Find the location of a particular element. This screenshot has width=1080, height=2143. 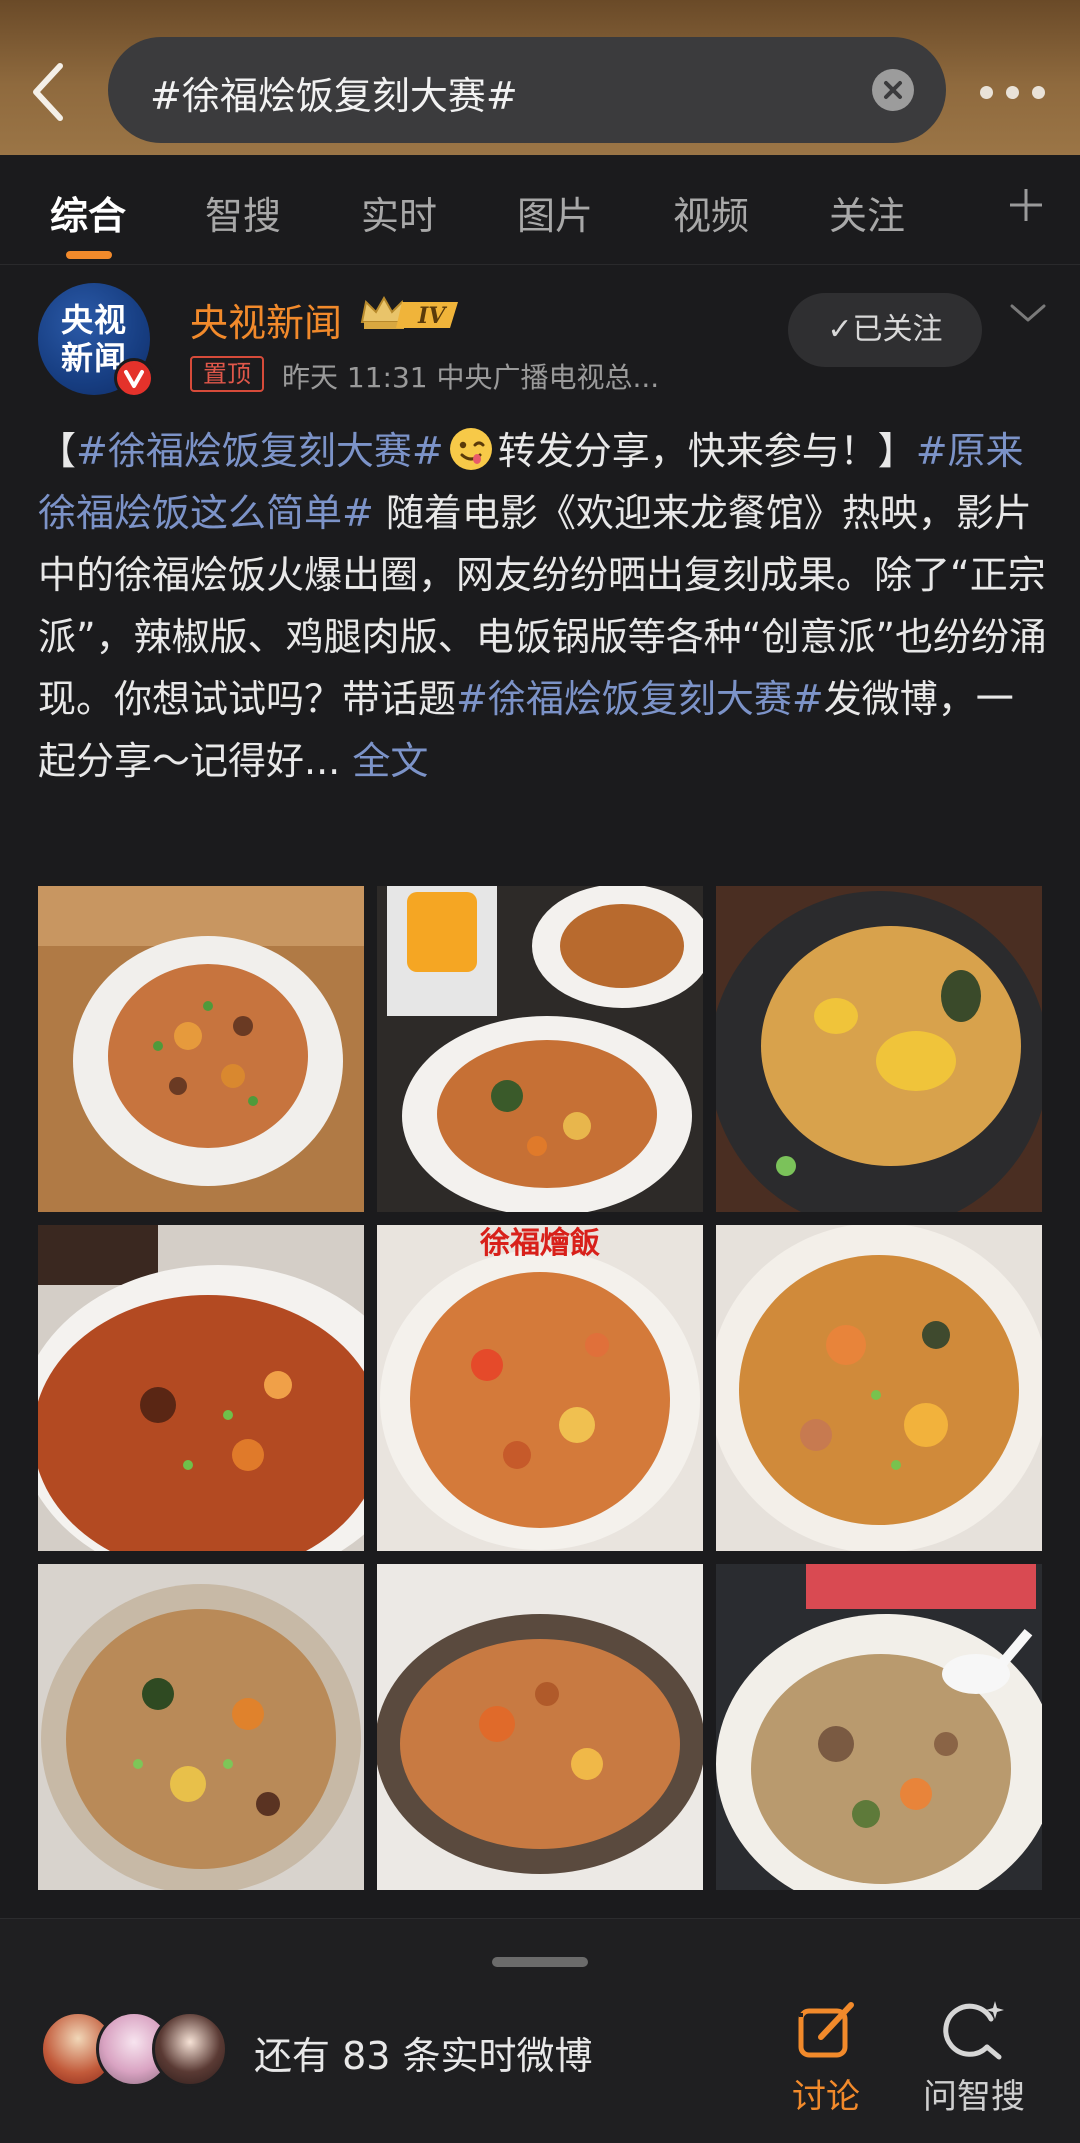

tab-following: 关注 is located at coordinates (867, 212).